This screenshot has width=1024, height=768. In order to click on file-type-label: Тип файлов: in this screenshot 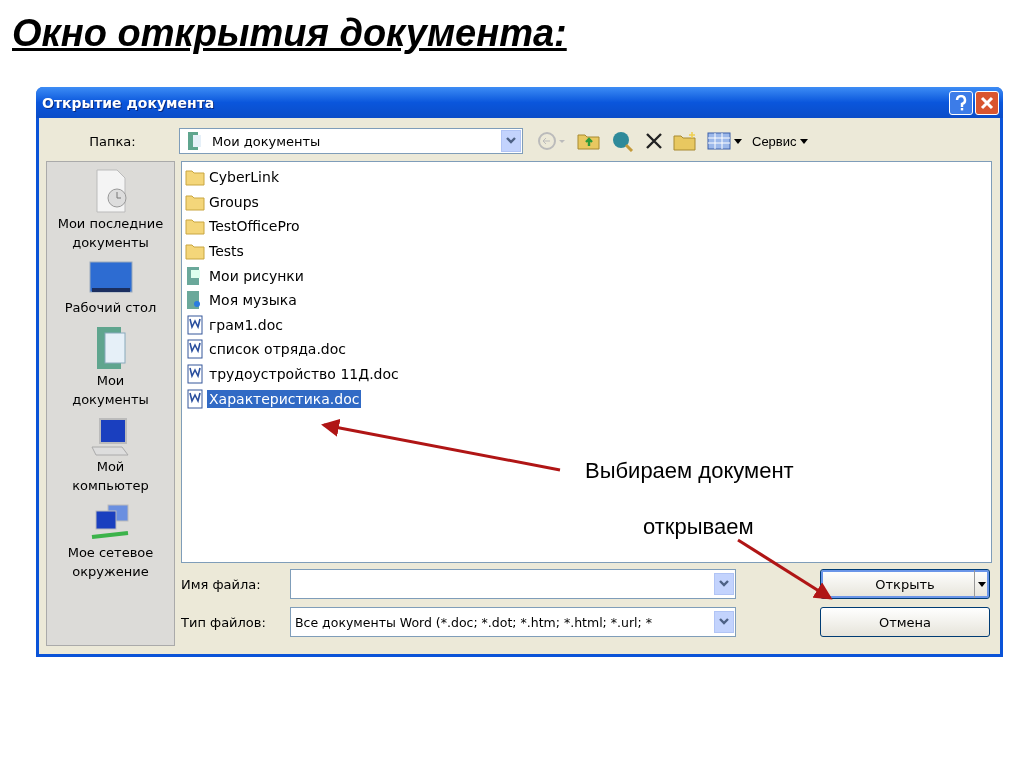, I will do `click(224, 622)`.